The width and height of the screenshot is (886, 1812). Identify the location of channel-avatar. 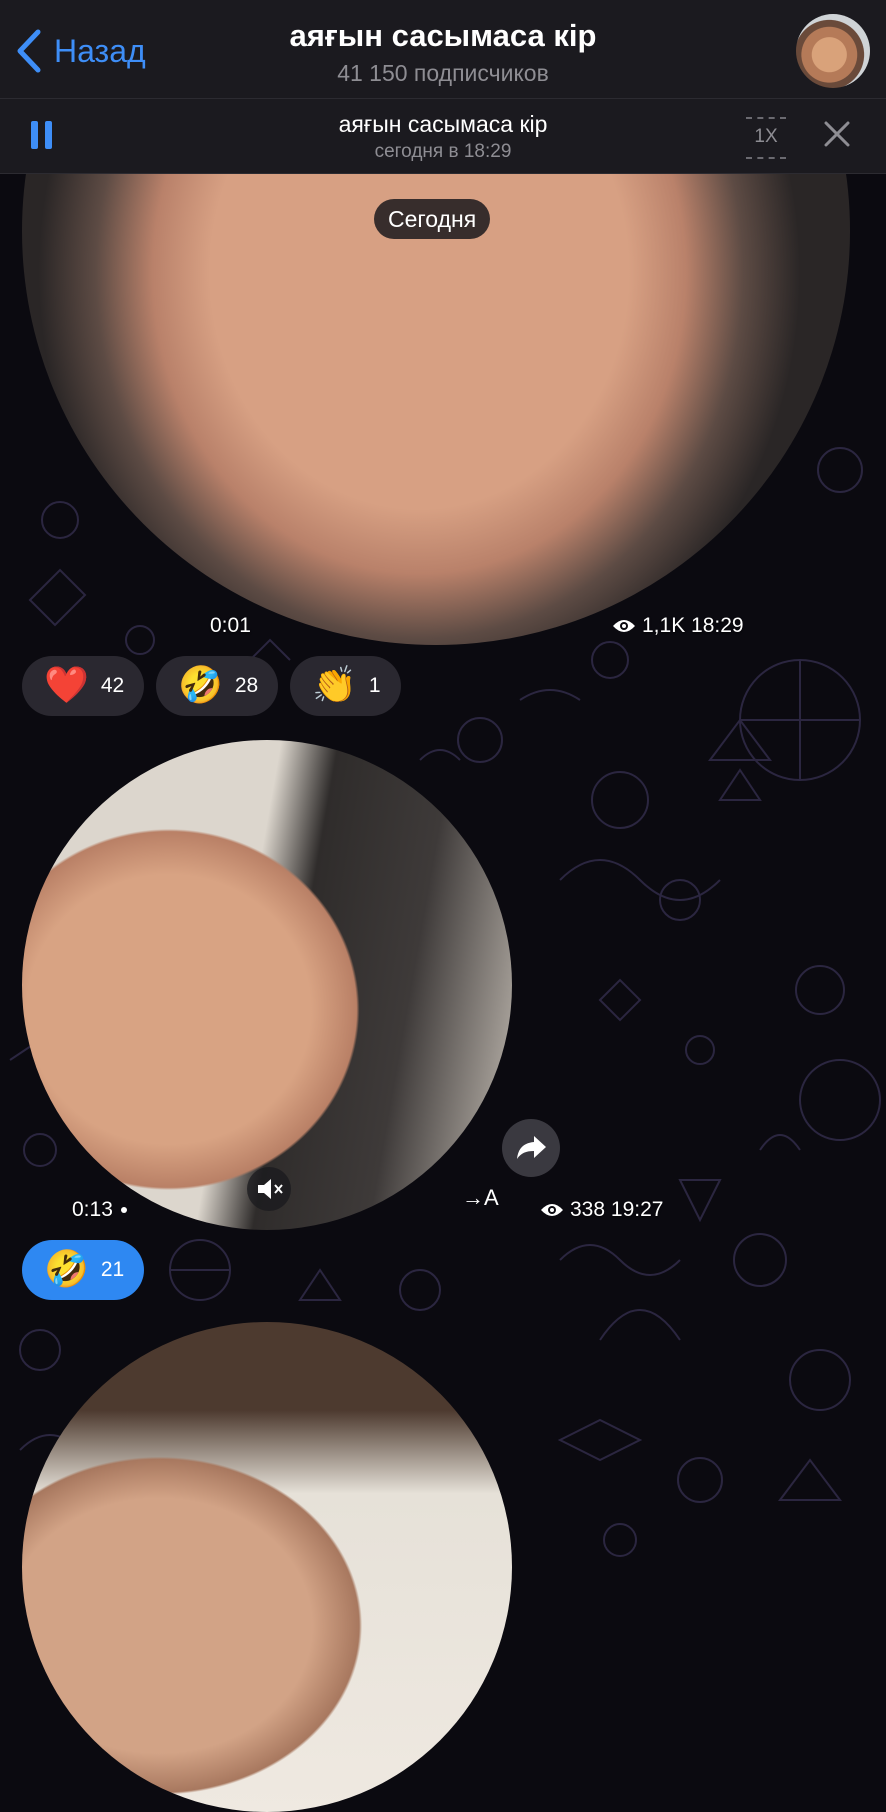
(833, 51).